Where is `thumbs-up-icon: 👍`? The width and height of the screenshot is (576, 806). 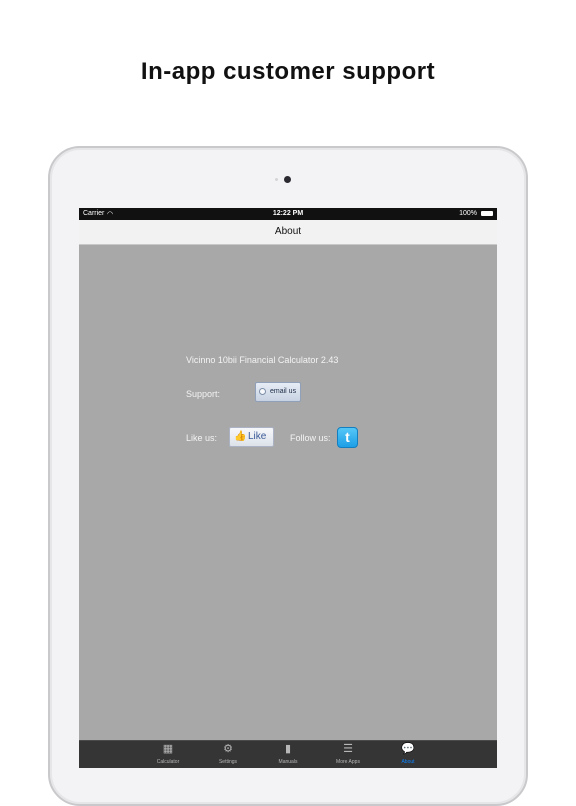 thumbs-up-icon: 👍 is located at coordinates (240, 436).